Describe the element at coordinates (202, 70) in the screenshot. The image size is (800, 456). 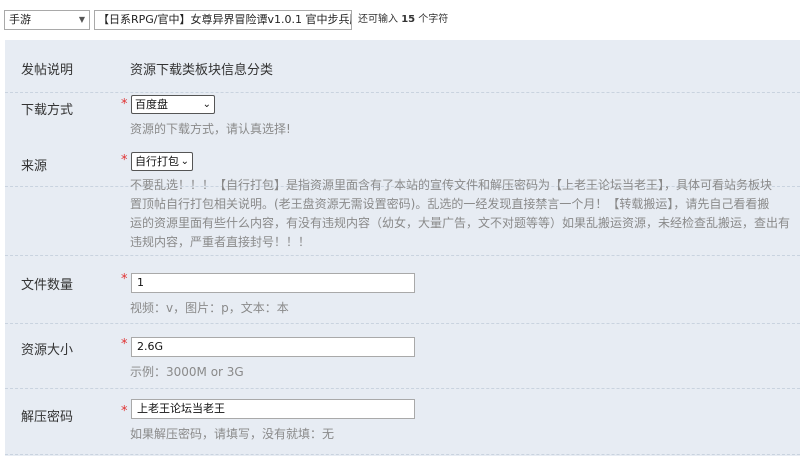
I see `post-description-value: 资源下载类板块信息分类` at that location.